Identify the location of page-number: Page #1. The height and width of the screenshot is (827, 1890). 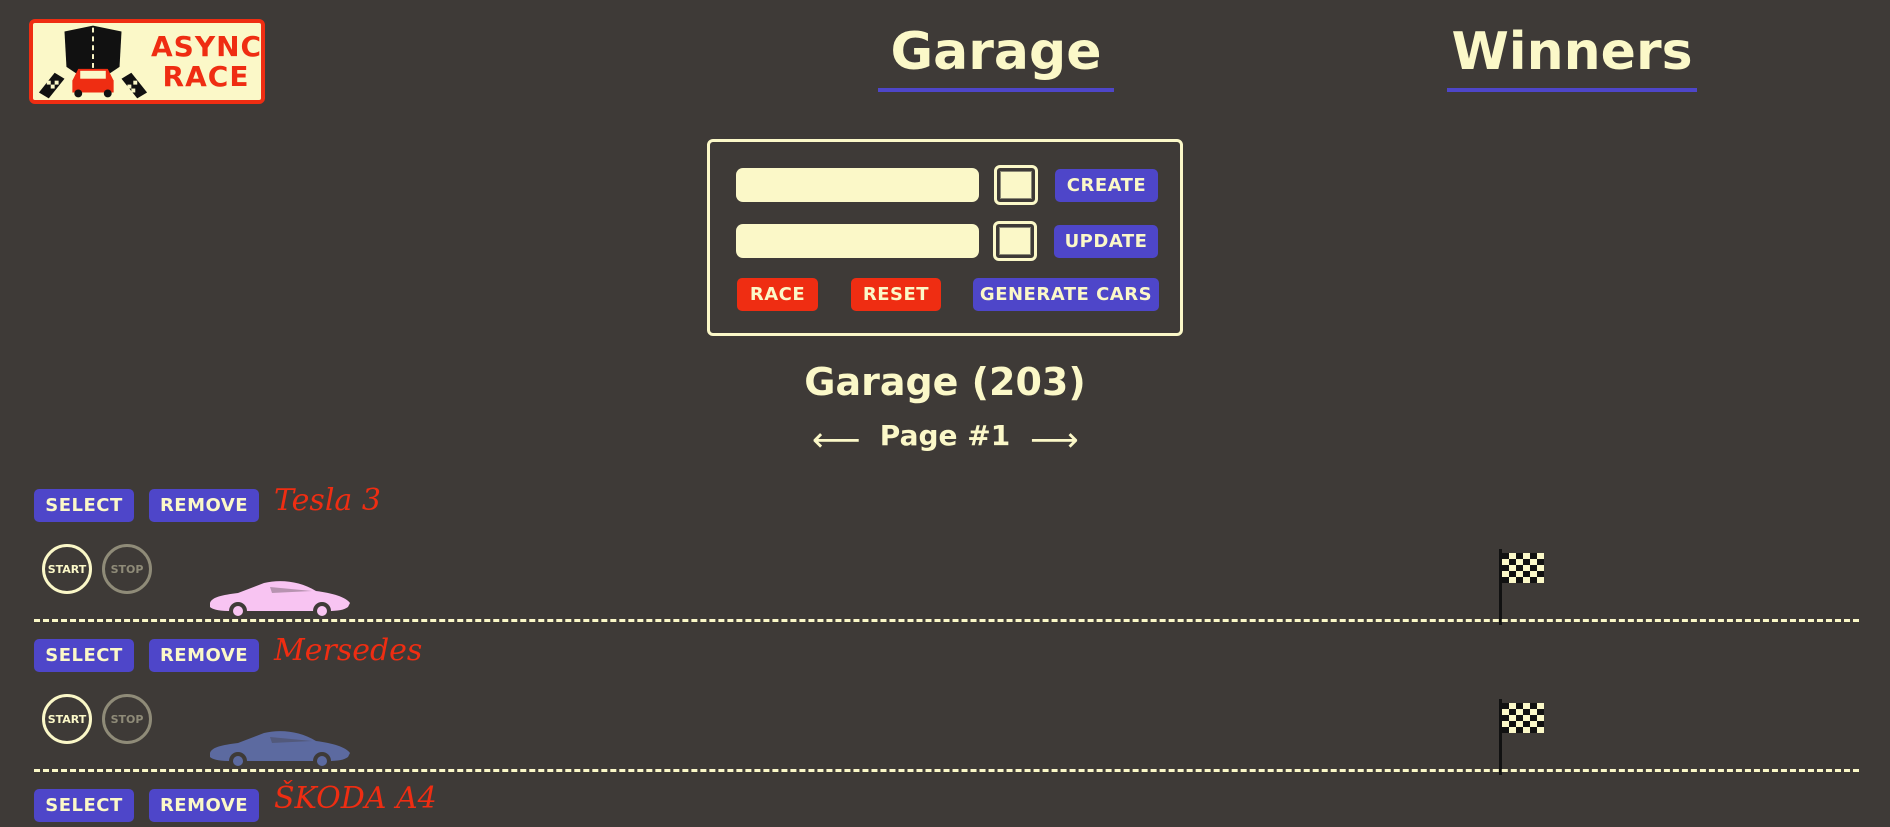
(945, 435).